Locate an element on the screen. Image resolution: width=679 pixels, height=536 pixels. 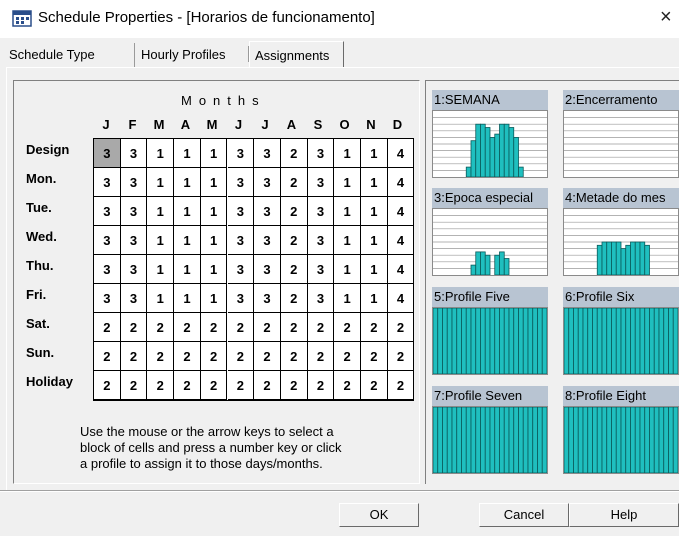
profile-title: 8:Profile Eight is located at coordinates (621, 396).